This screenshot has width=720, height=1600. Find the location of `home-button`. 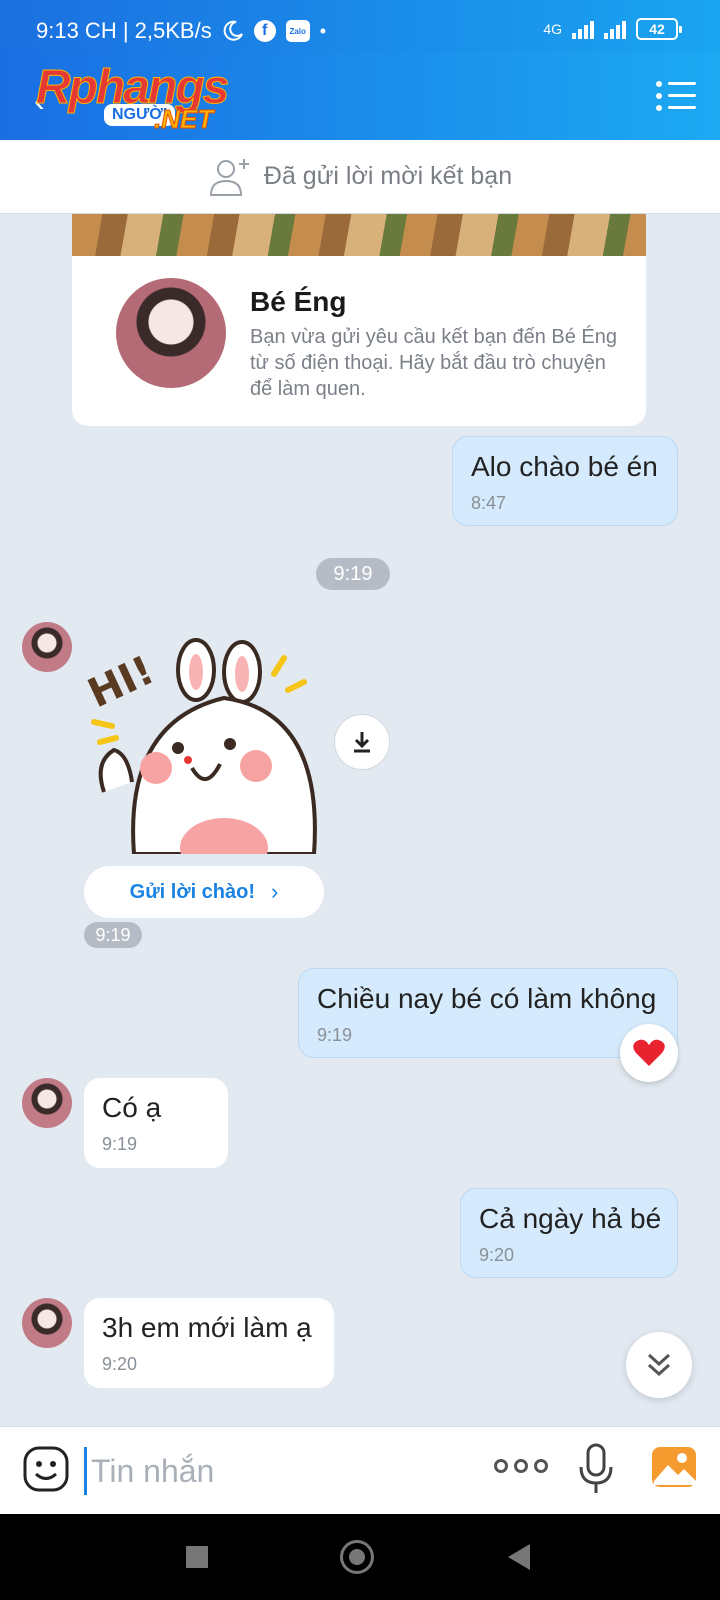

home-button is located at coordinates (357, 1557).